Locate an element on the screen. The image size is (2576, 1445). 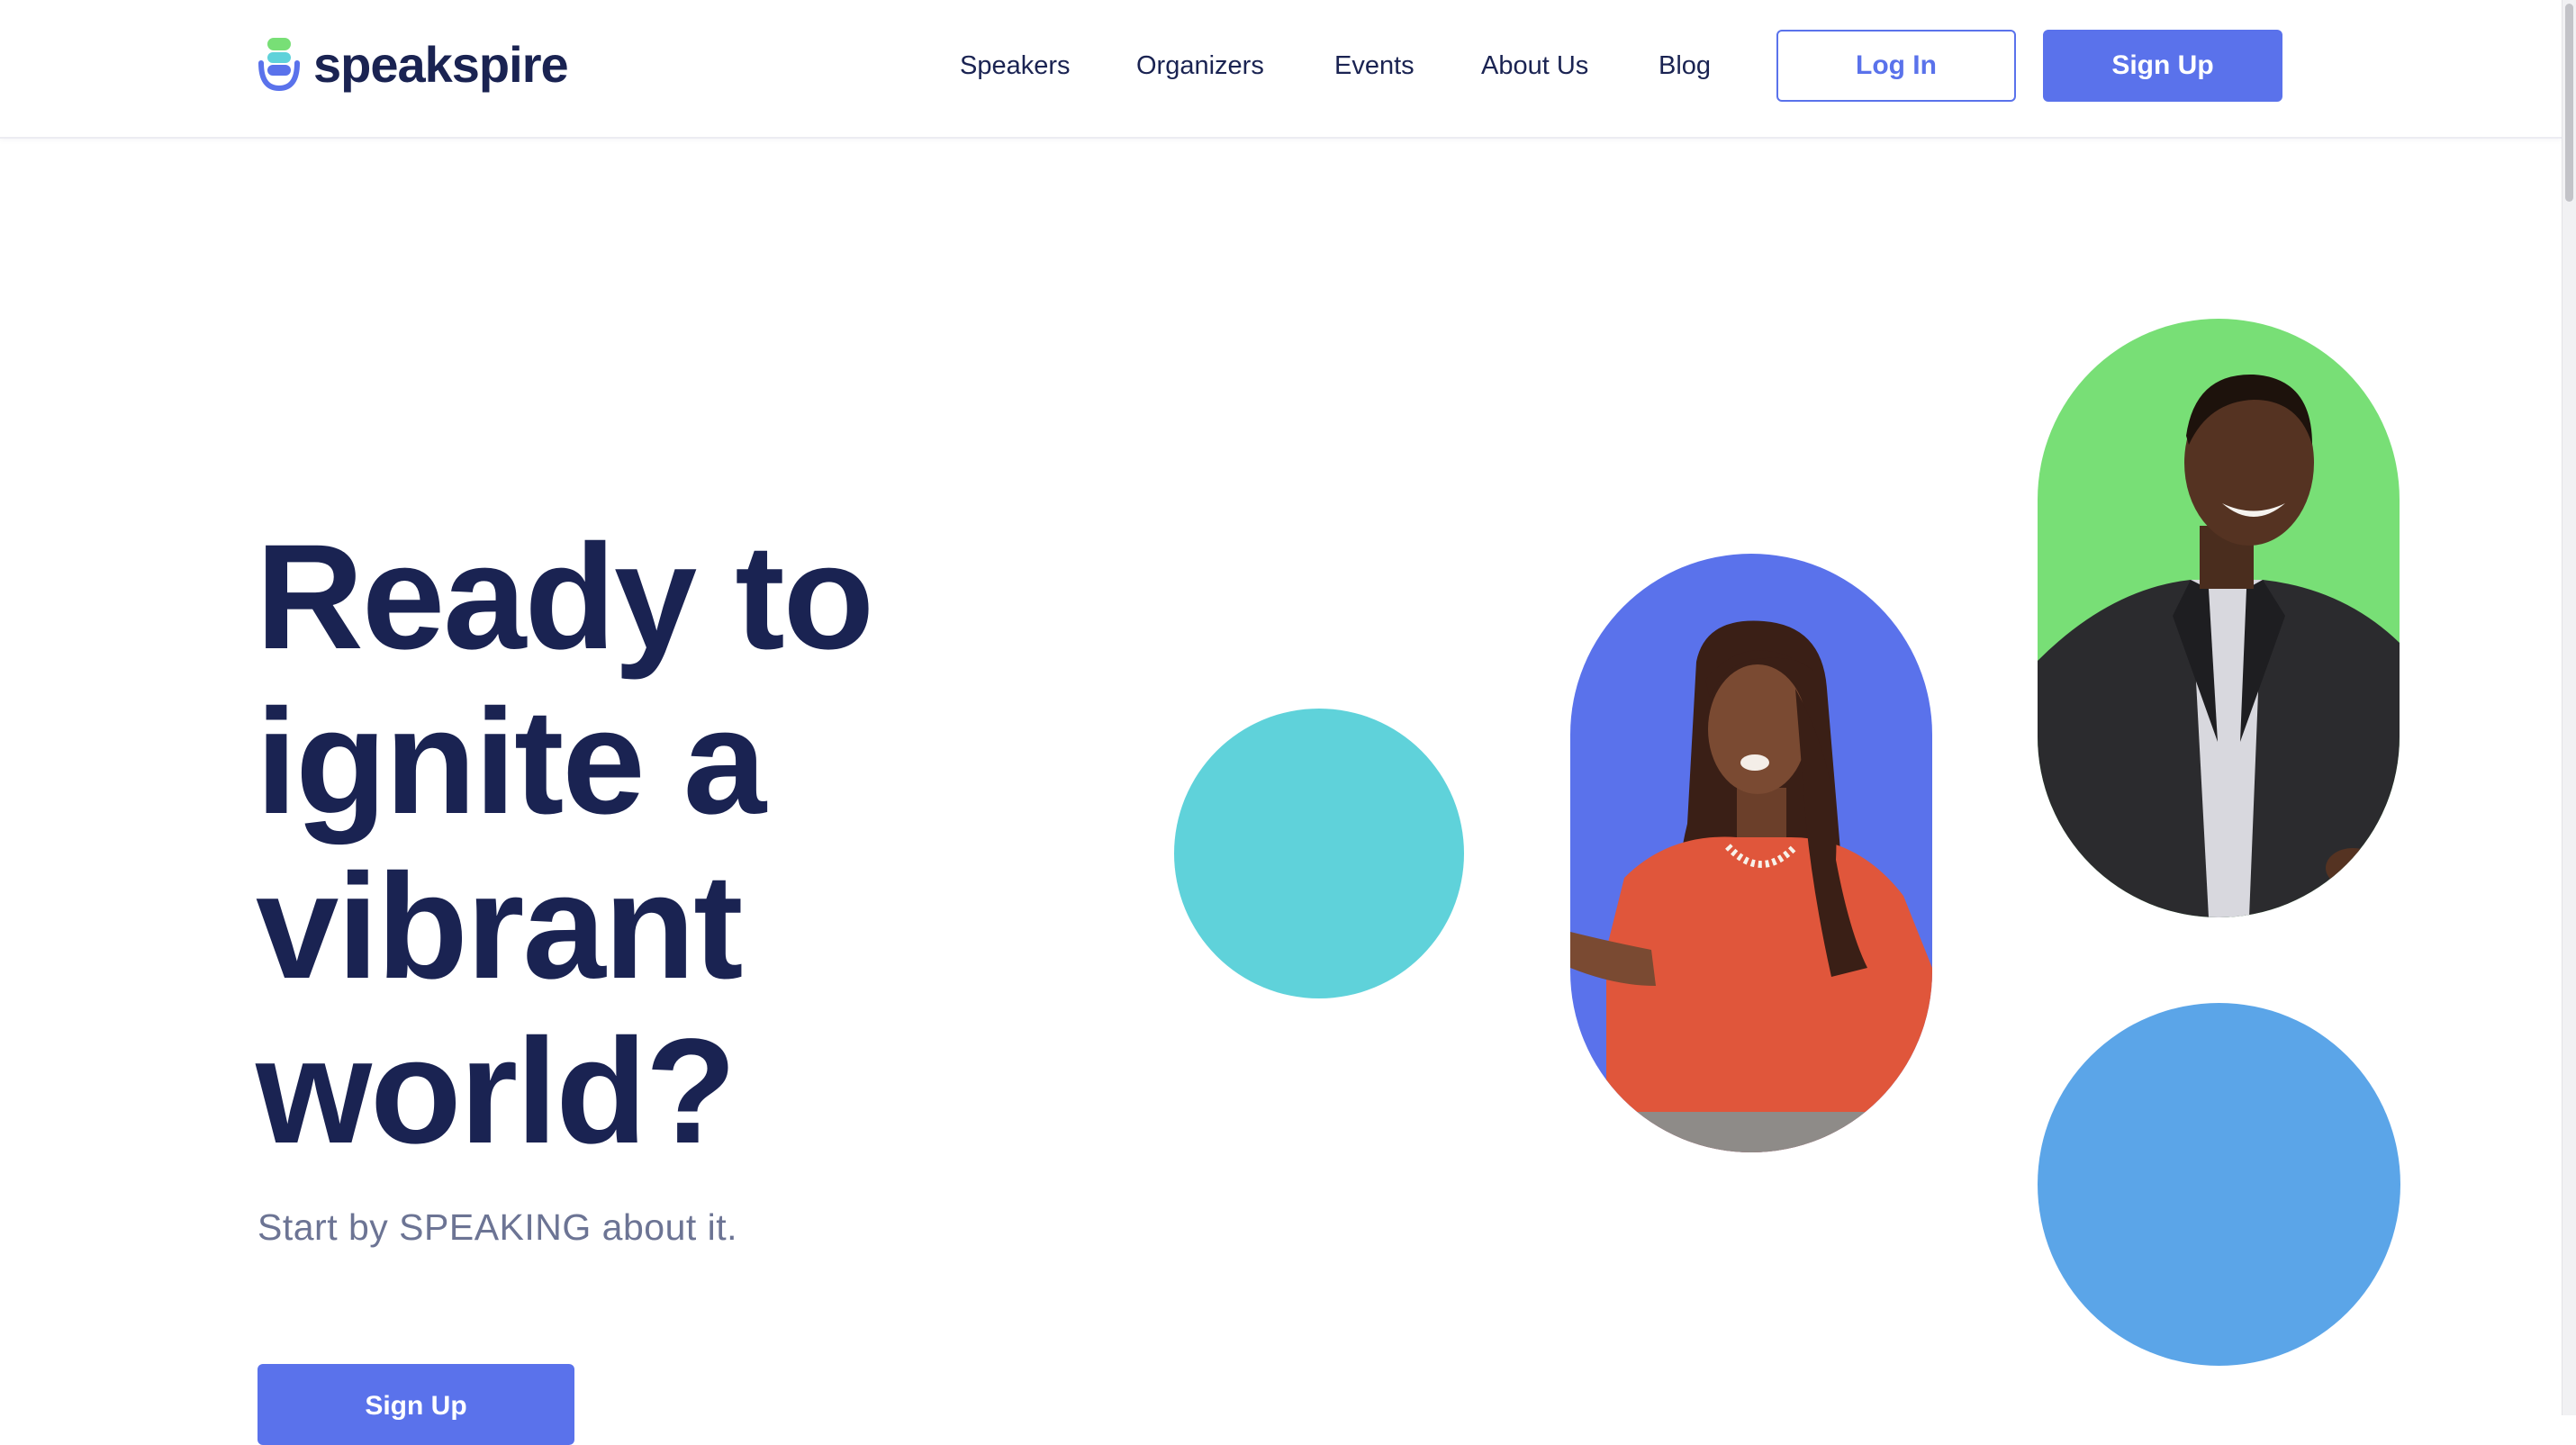
header-signup-button: Sign Up is located at coordinates (2162, 66).